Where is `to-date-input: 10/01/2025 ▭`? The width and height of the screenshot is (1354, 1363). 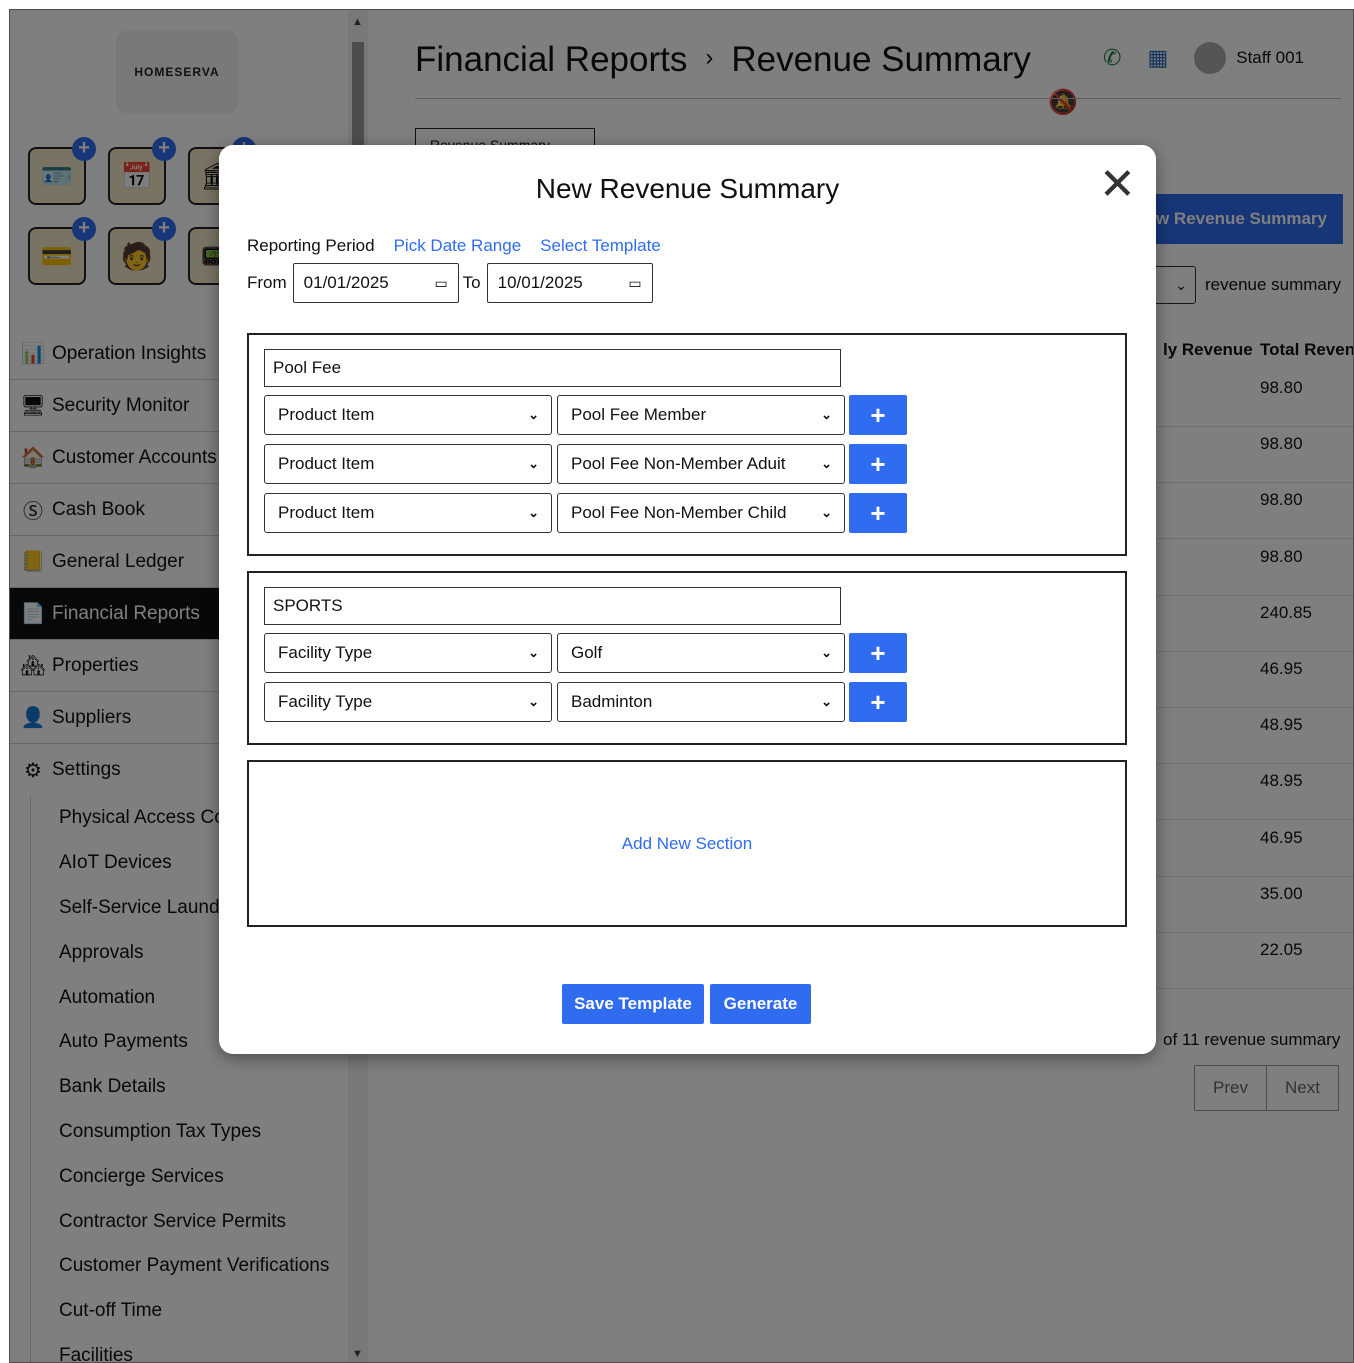 to-date-input: 10/01/2025 ▭ is located at coordinates (569, 283).